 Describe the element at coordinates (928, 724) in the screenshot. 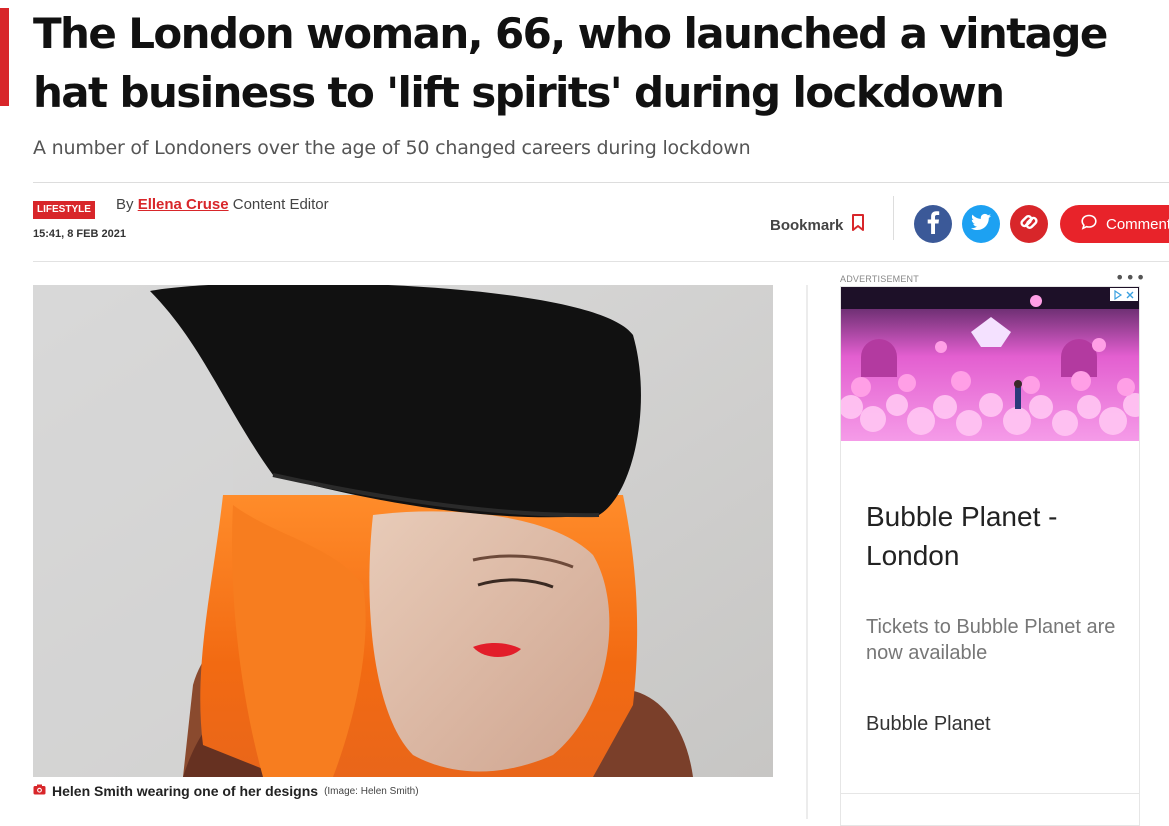

I see `ad-brand: Bubble Planet` at that location.